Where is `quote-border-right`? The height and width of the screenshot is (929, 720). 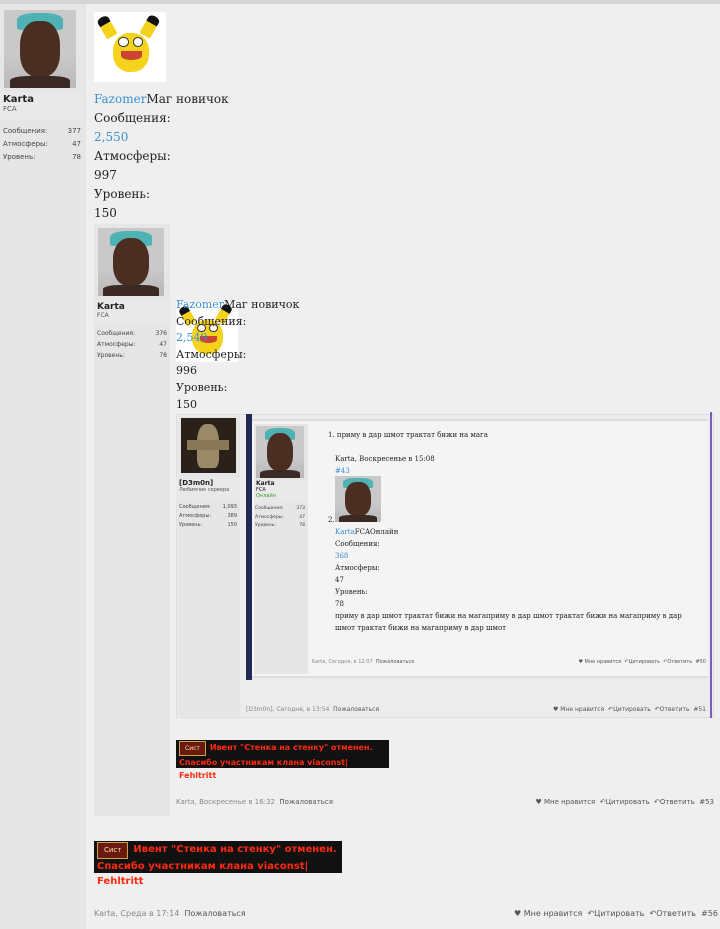 quote-border-right is located at coordinates (711, 565).